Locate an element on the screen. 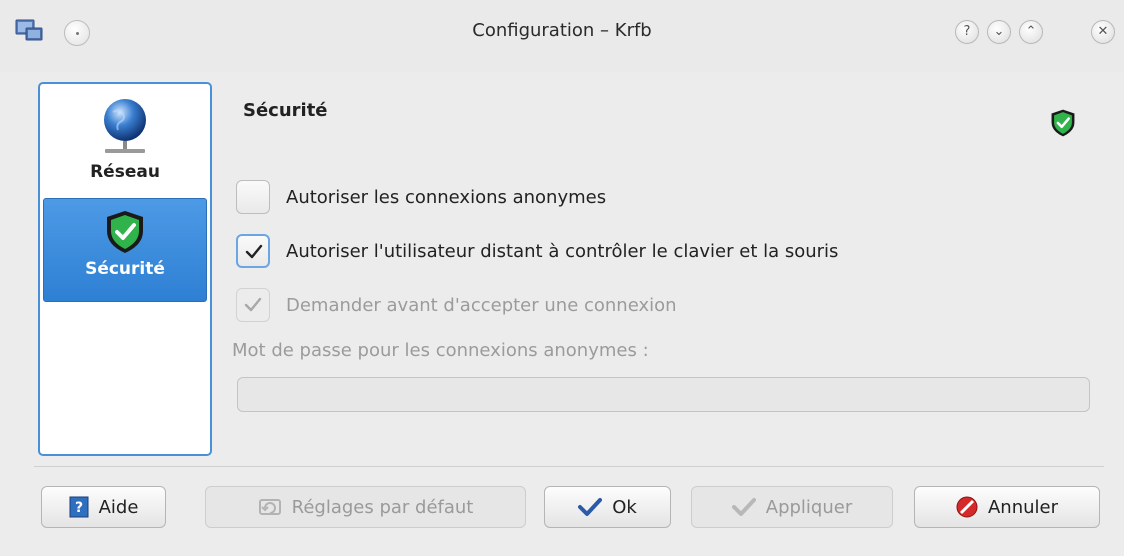  cancel-button: Annuler is located at coordinates (1007, 507).